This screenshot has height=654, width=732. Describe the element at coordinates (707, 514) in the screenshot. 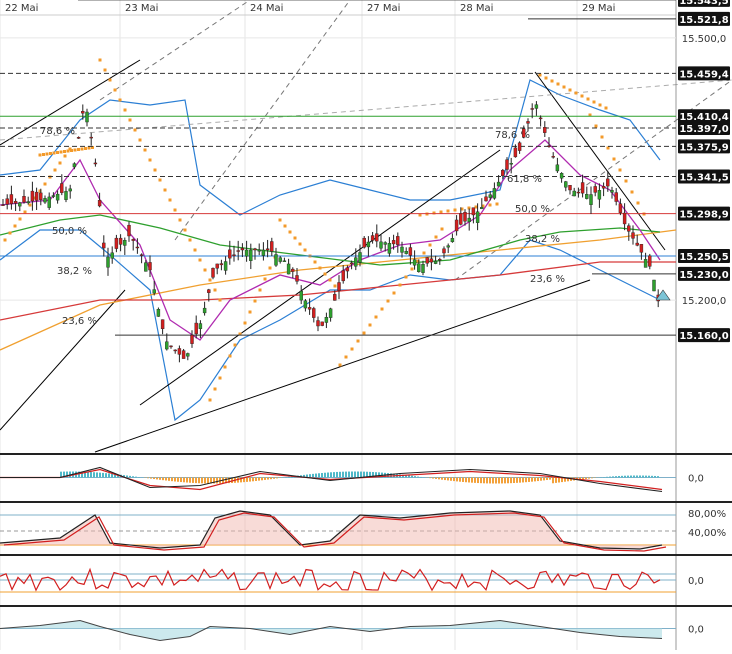

I see `panel-tick-label: 80,00%` at that location.